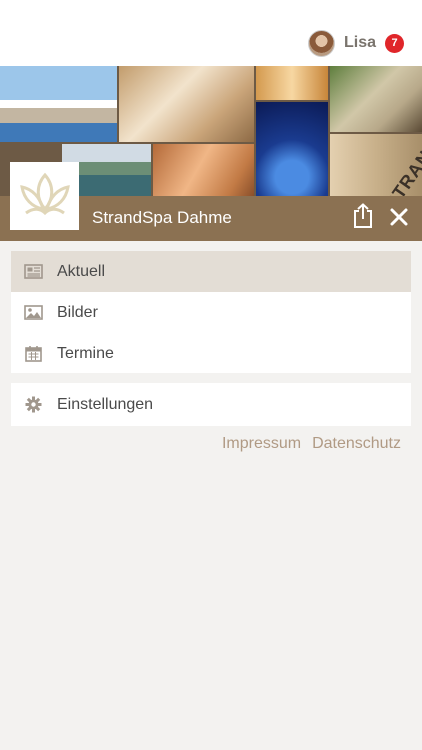 This screenshot has width=422, height=750. I want to click on lotus-icon, so click(44, 194).